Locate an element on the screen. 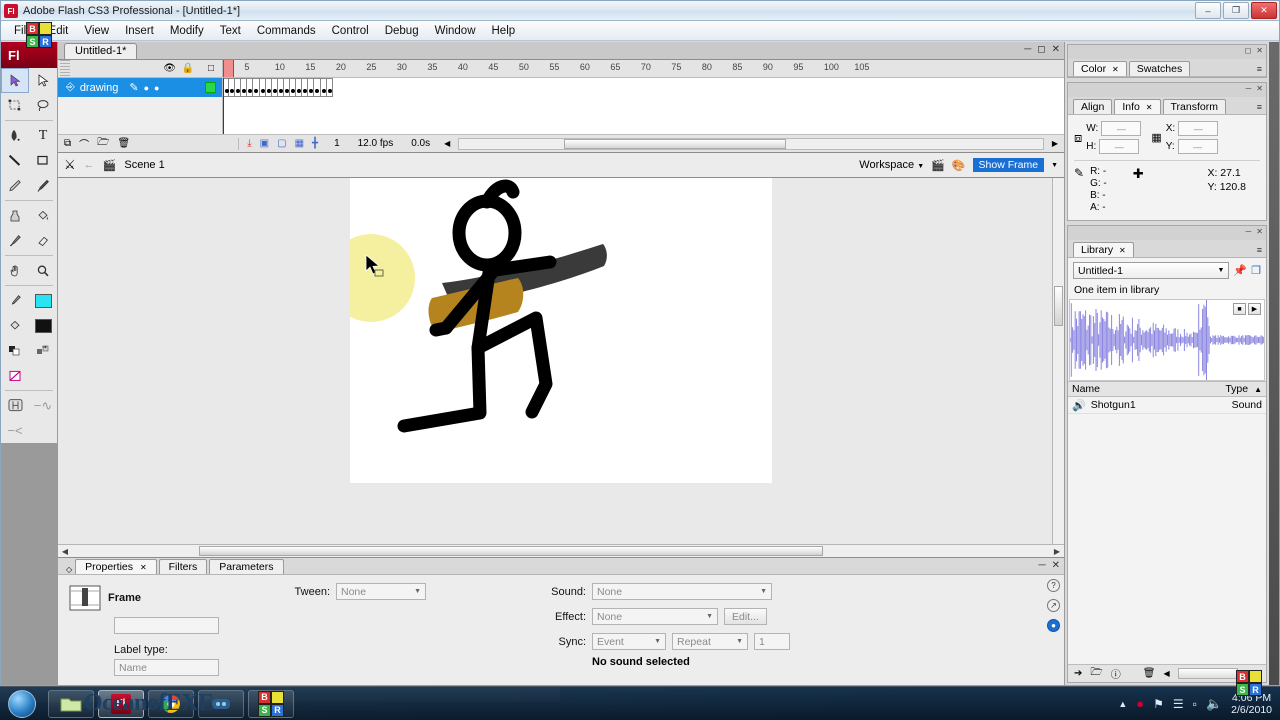 The image size is (1280, 720). new-folder-icon: 🗁 is located at coordinates (1096, 673).